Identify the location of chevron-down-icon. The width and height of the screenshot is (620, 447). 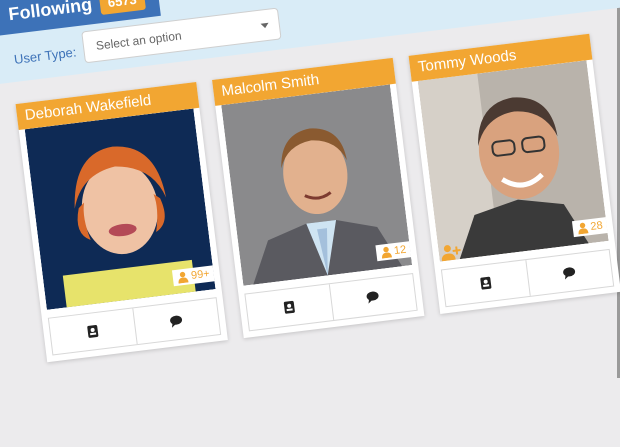
(265, 25).